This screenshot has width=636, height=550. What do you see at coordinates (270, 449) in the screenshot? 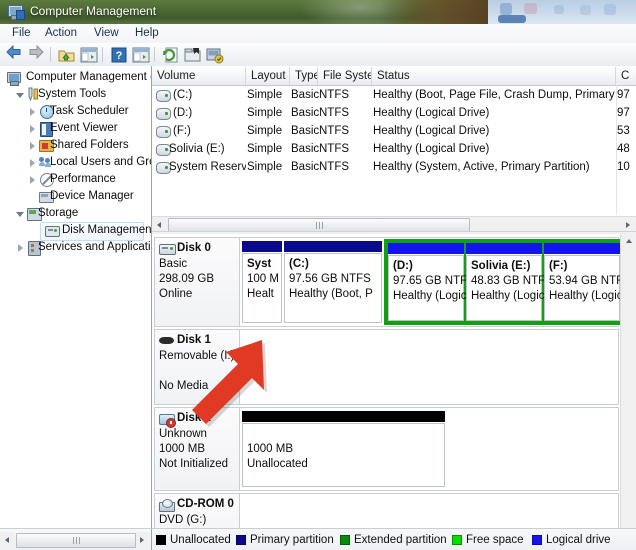
I see `partition-size: 1000 MB` at bounding box center [270, 449].